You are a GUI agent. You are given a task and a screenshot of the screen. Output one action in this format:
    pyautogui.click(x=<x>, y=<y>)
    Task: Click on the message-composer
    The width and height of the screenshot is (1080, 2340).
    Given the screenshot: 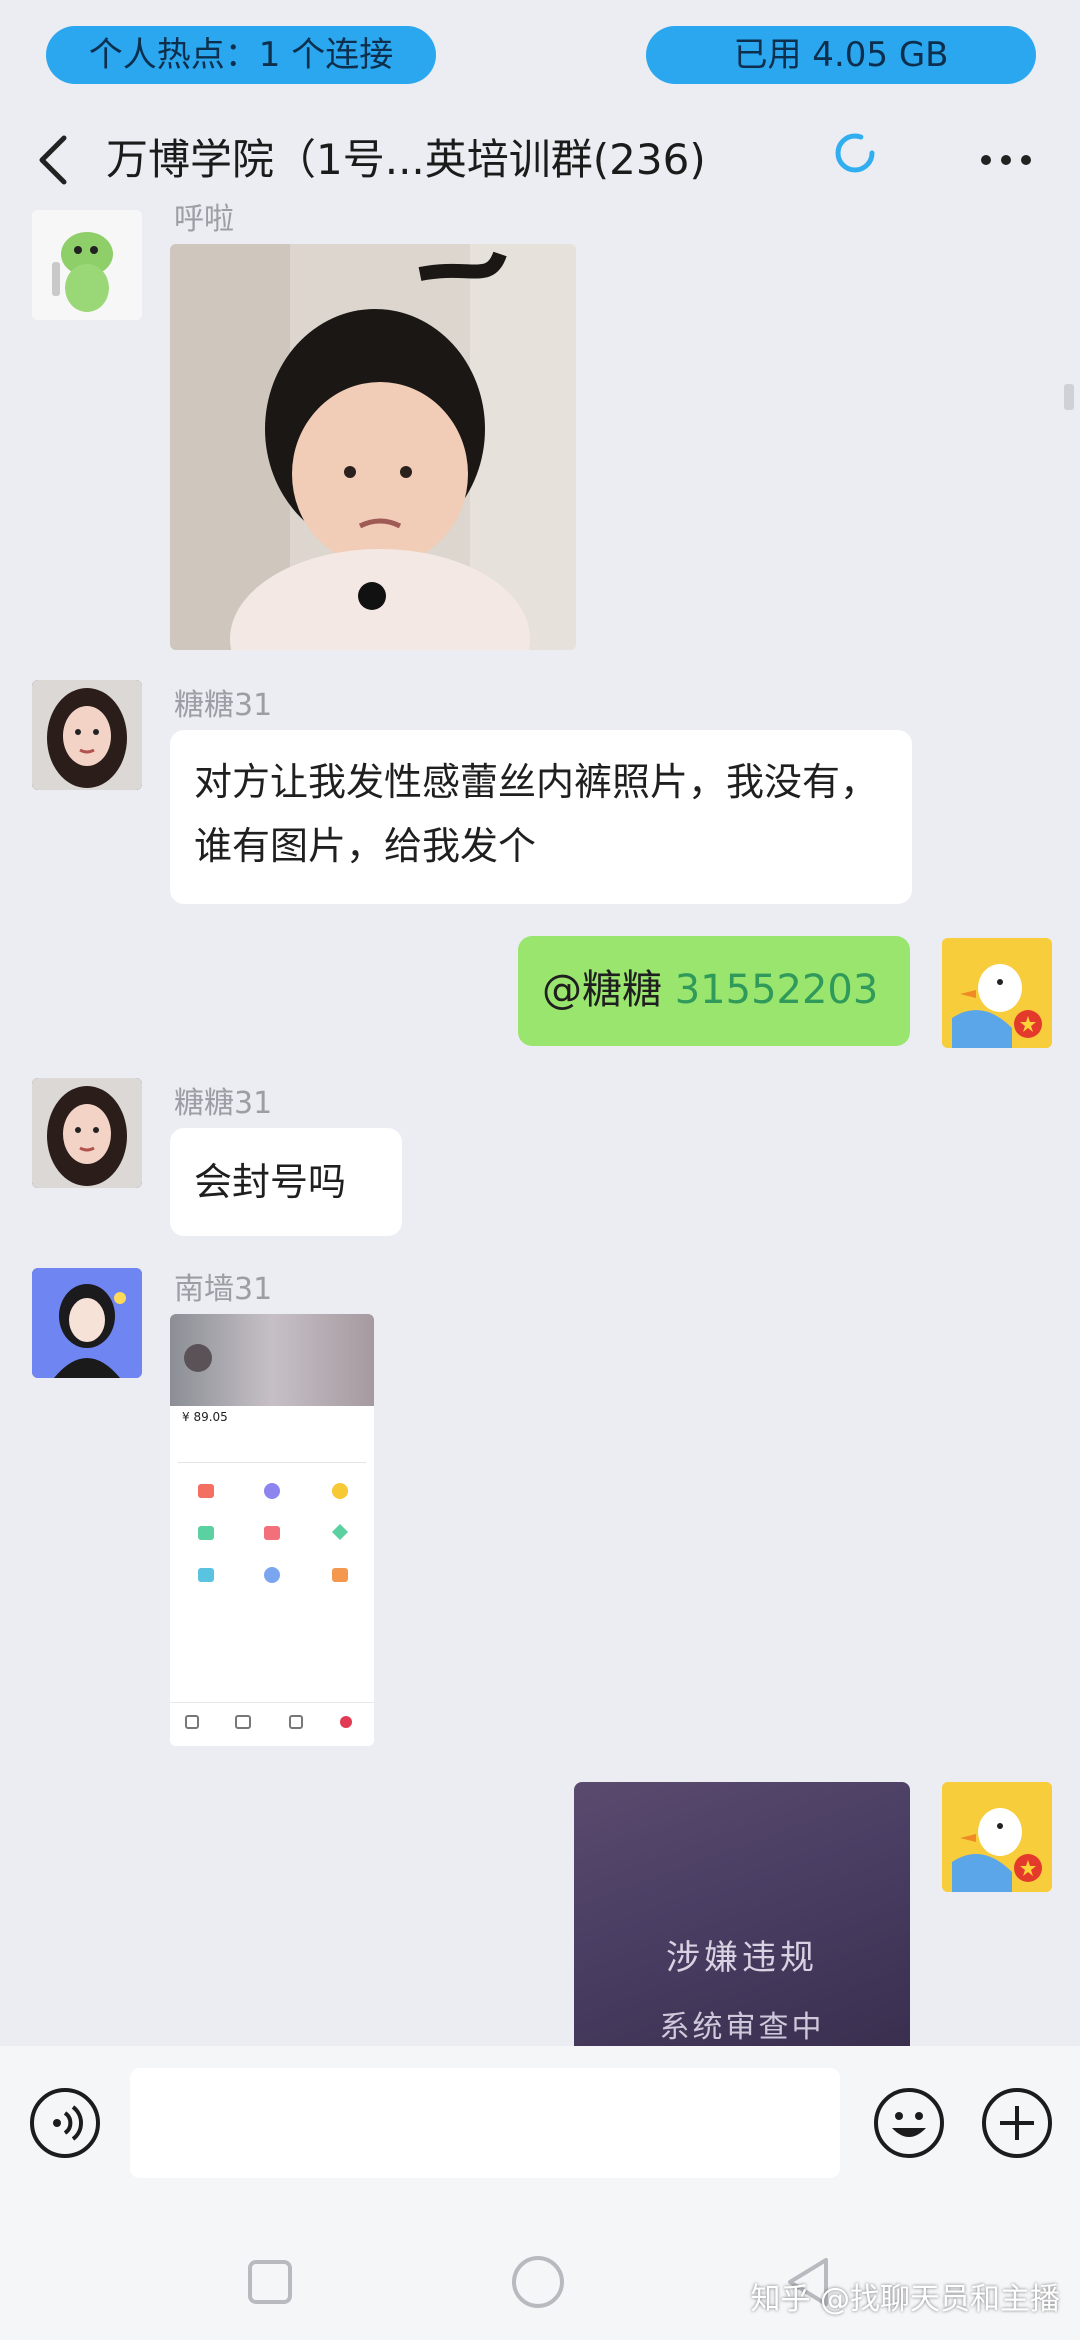 What is the action you would take?
    pyautogui.click(x=540, y=2139)
    